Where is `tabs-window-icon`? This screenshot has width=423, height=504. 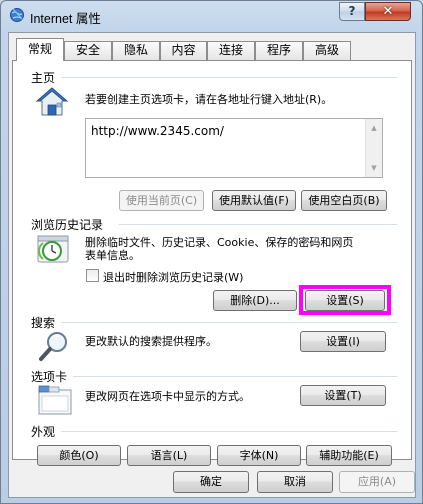 tabs-window-icon is located at coordinates (55, 400).